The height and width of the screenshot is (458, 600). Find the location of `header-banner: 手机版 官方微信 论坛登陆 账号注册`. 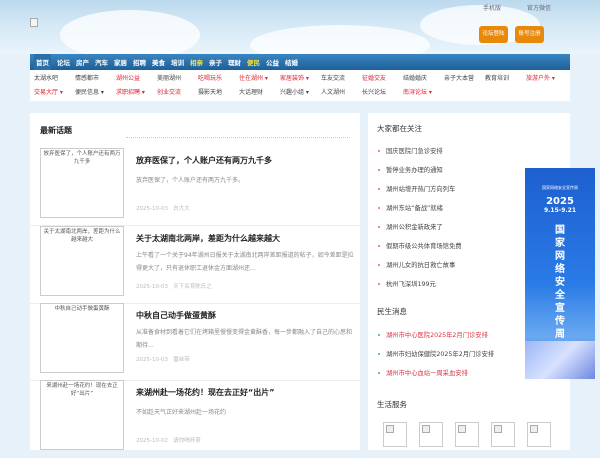

header-banner: 手机版 官方微信 论坛登陆 账号注册 is located at coordinates (300, 27).